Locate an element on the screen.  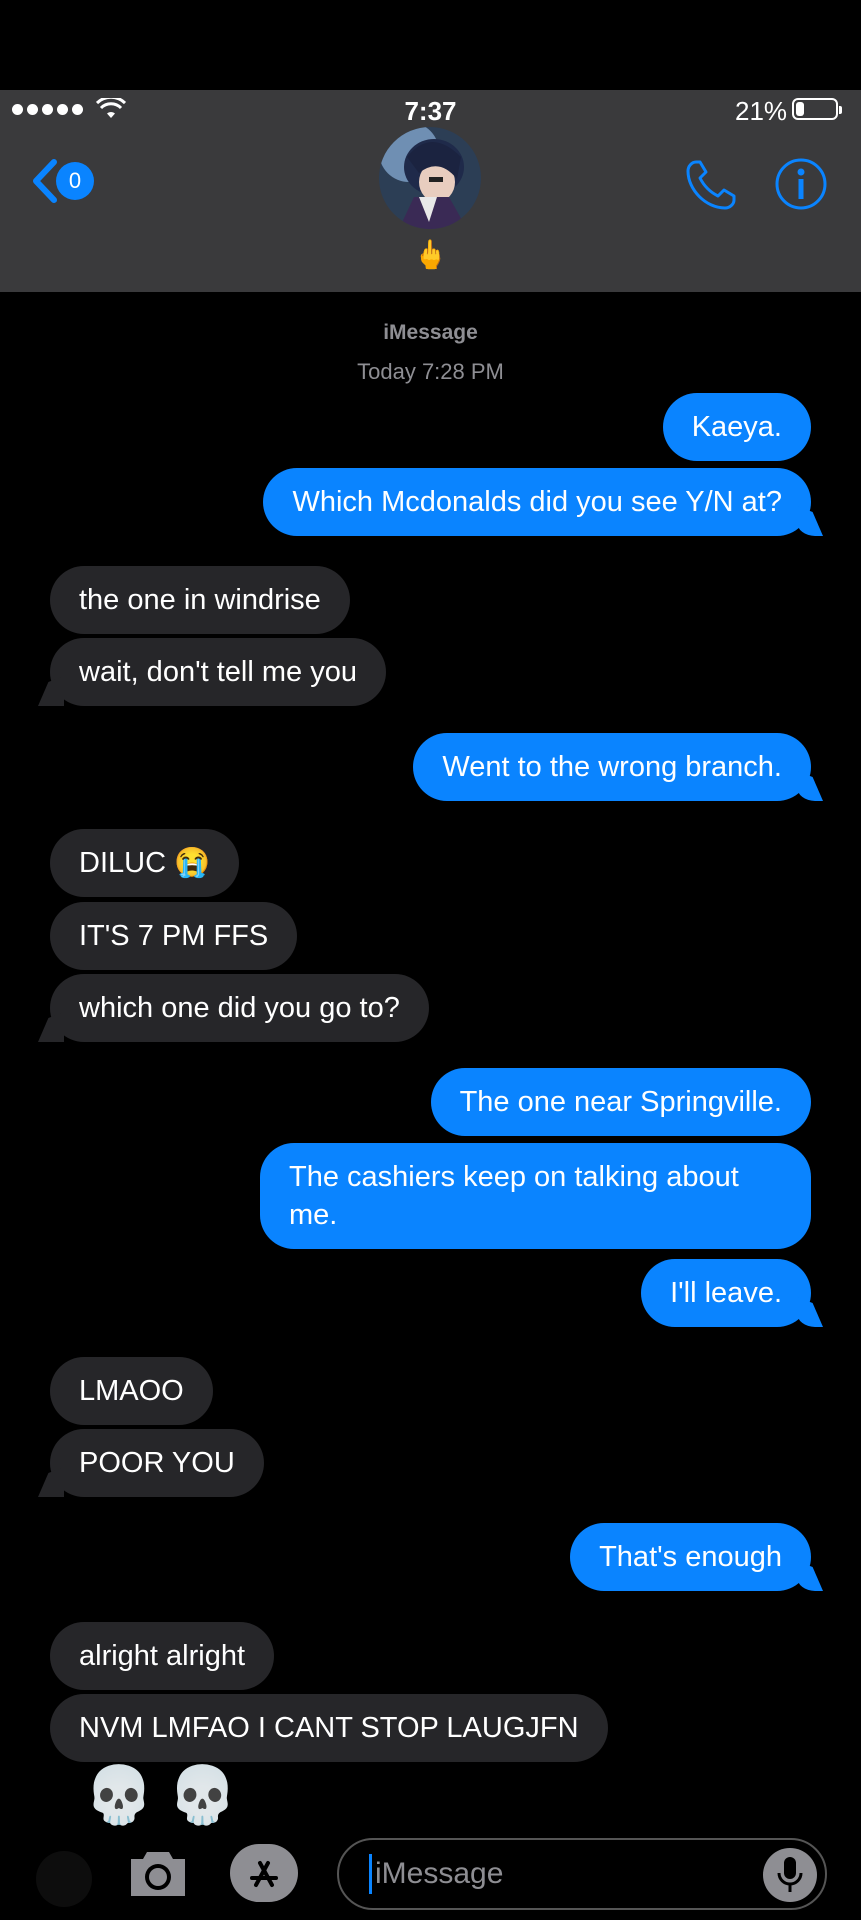
app-store-button is located at coordinates (264, 1873).